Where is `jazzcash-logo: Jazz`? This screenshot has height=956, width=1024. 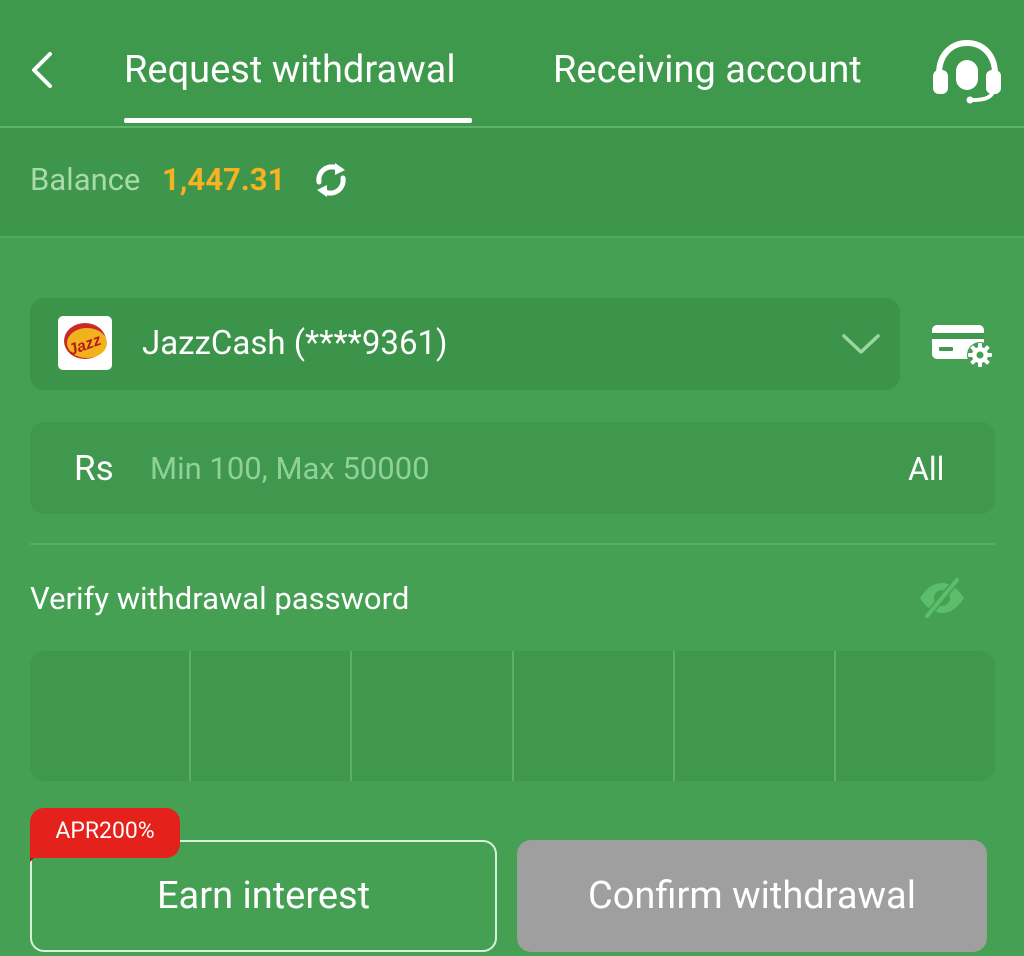 jazzcash-logo: Jazz is located at coordinates (85, 343).